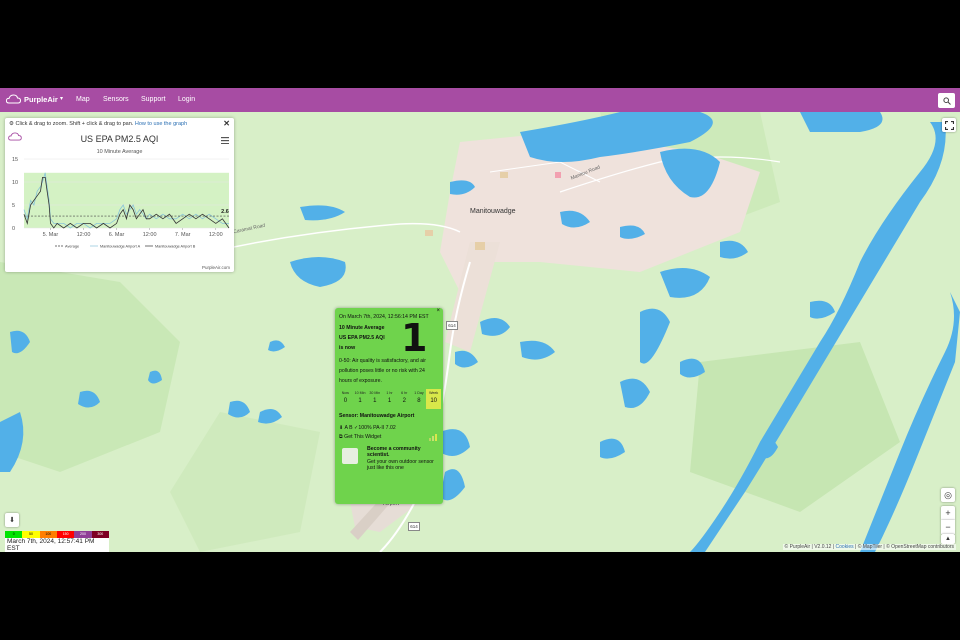 This screenshot has width=960, height=640. Describe the element at coordinates (183, 235) in the screenshot. I see `x-tick-label: 7. Mar` at that location.